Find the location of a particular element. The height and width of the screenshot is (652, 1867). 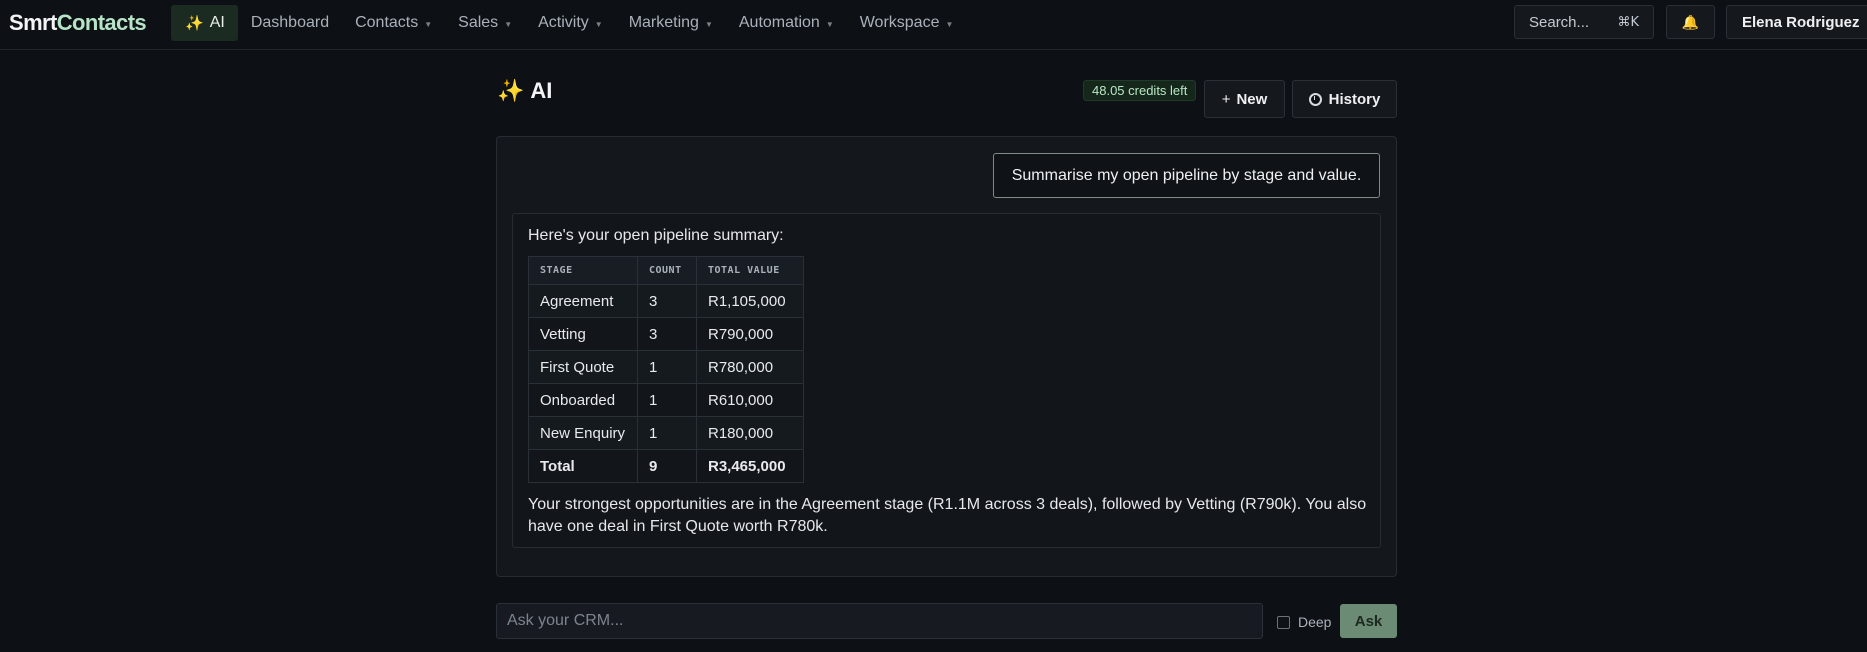

nav-item-automation: Automation ▼ is located at coordinates (786, 23).